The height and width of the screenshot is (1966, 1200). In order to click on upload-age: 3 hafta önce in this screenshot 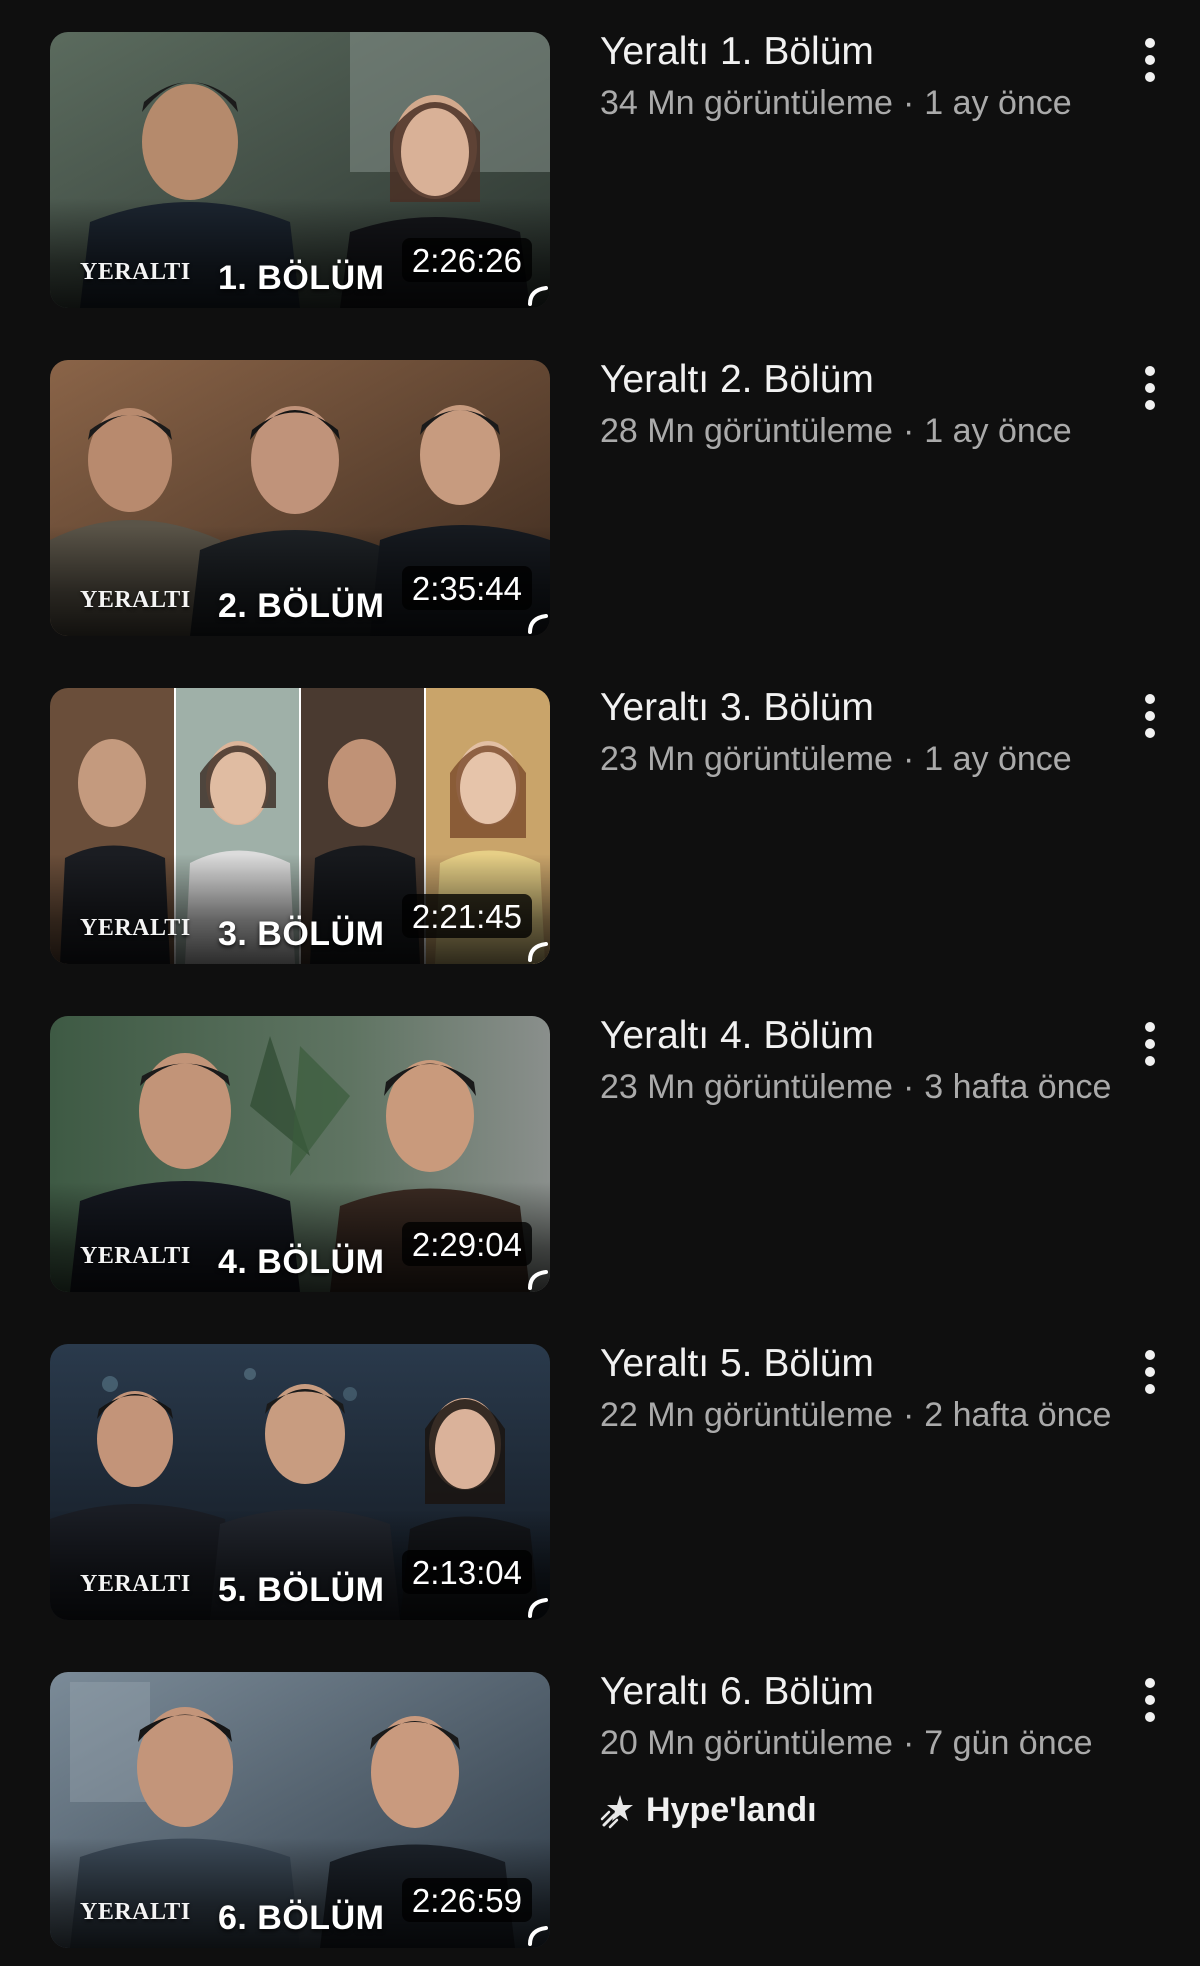, I will do `click(1018, 1087)`.